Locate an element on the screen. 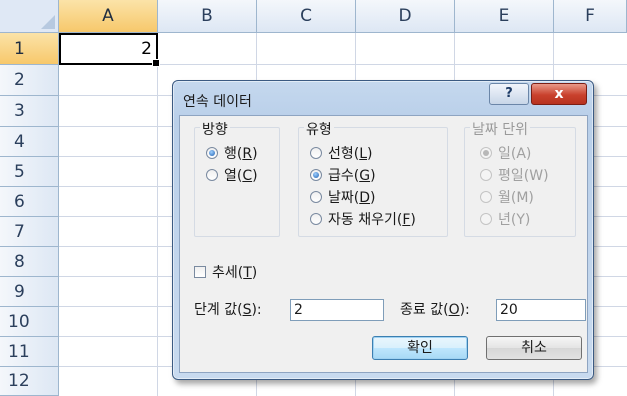 The image size is (627, 396). row-header-12: 12 is located at coordinates (29, 381).